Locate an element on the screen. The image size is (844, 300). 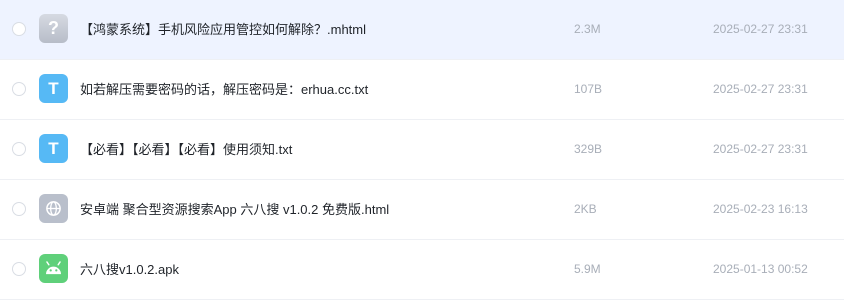
file-name: 安卓端 聚合型资源搜索App 六八搜 v1.0.2 免费版.html is located at coordinates (234, 209).